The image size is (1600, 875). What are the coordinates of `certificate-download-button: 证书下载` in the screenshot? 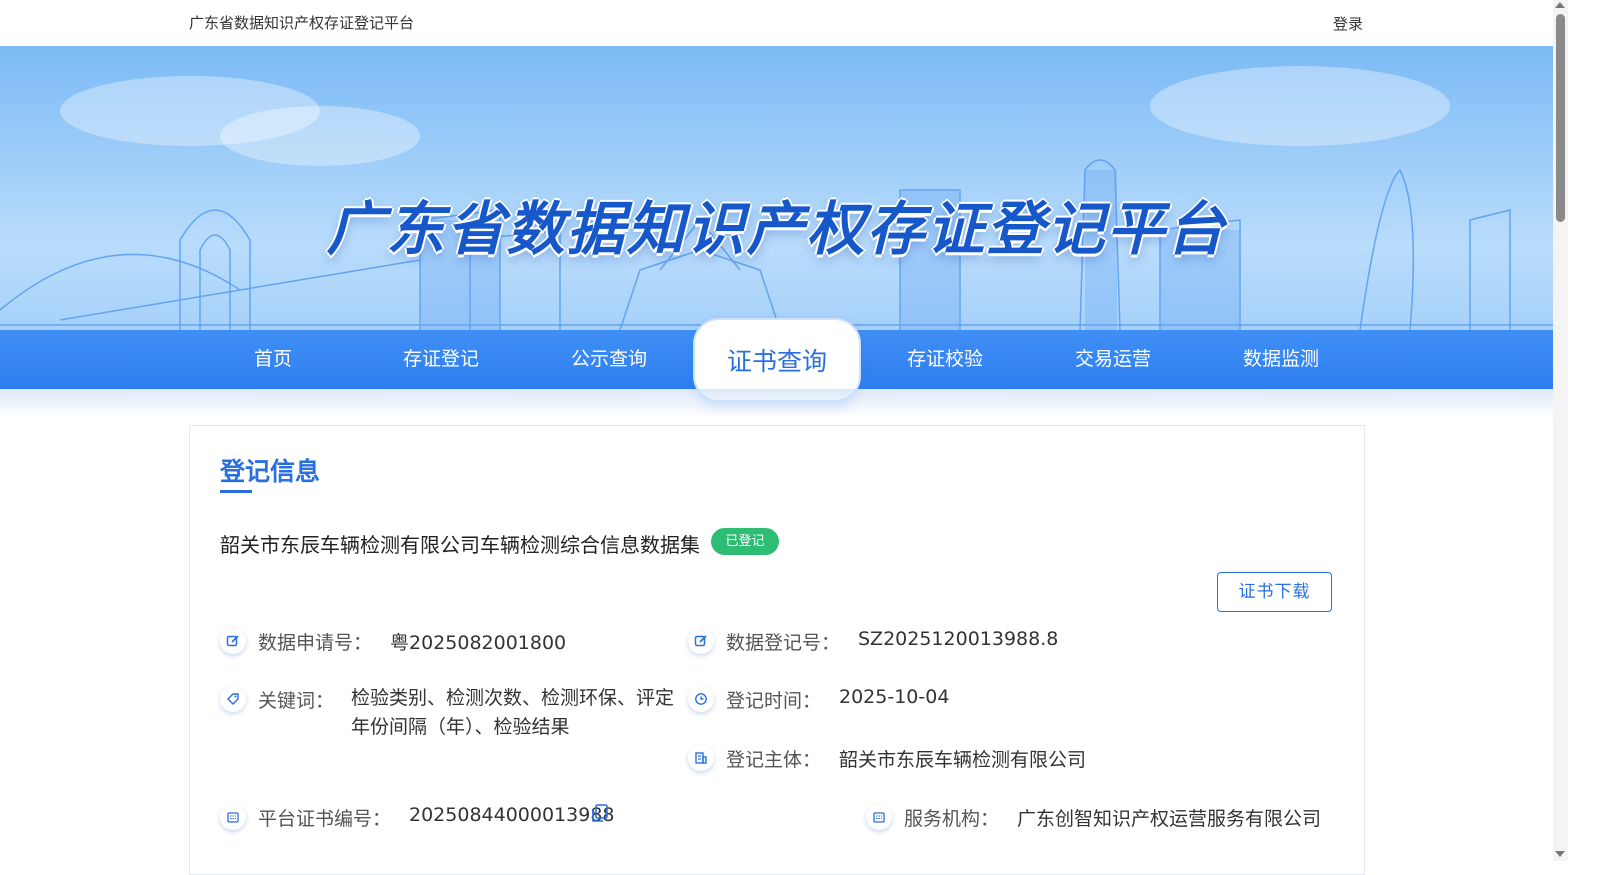 It's located at (1274, 592).